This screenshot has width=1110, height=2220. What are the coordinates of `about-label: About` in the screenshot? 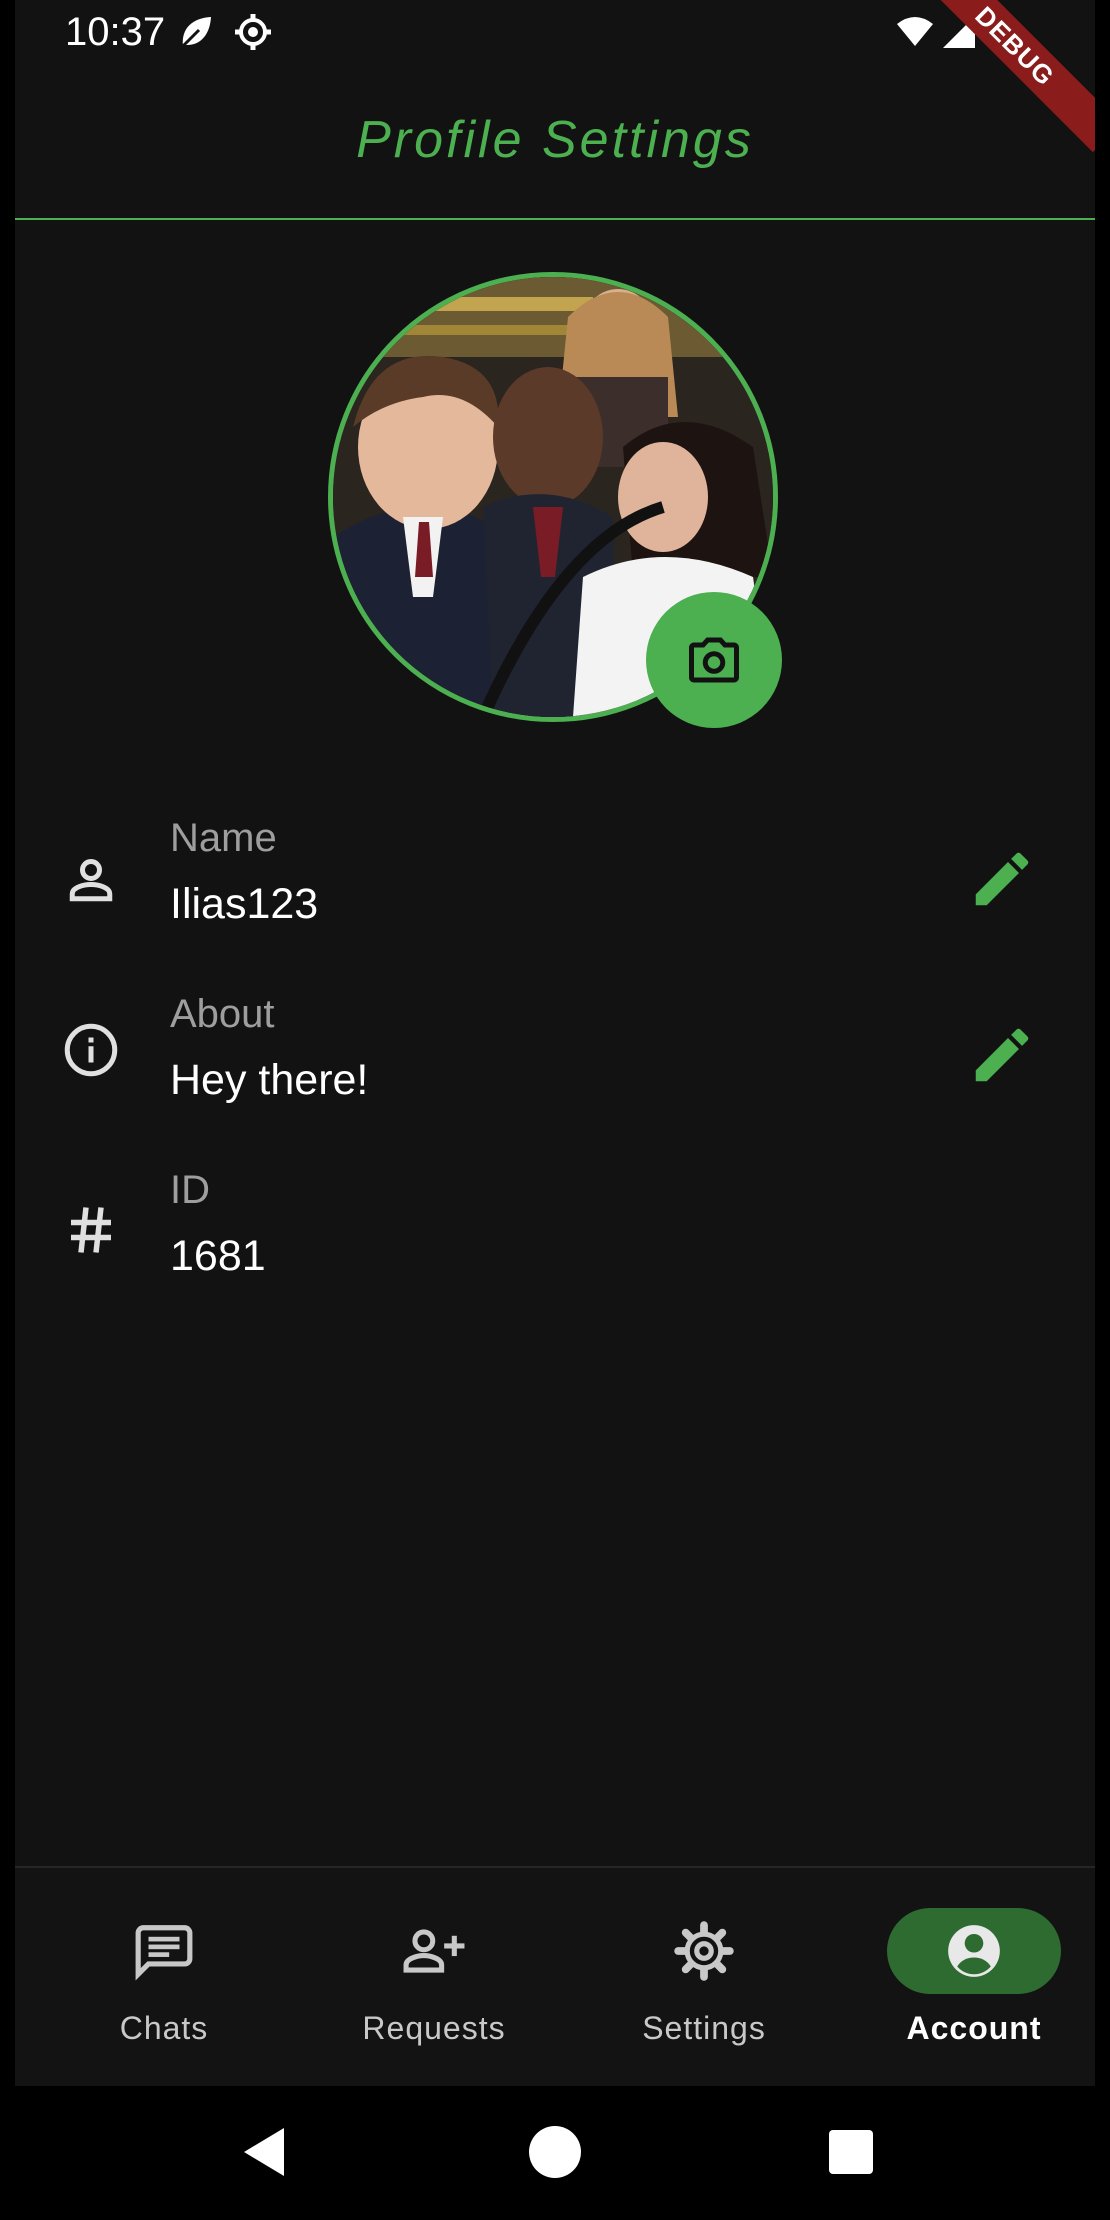 It's located at (222, 1014).